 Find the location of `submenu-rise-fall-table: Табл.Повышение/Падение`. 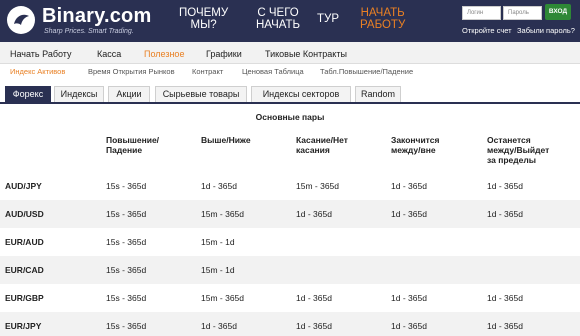

submenu-rise-fall-table: Табл.Повышение/Падение is located at coordinates (366, 71).